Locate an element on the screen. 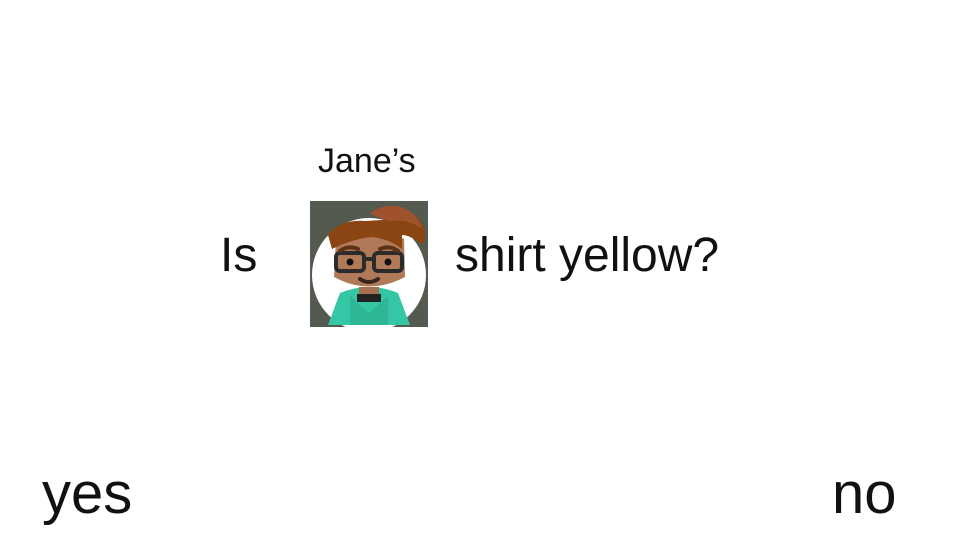 Image resolution: width=960 pixels, height=540 pixels. question-caption: Jane’s is located at coordinates (367, 161).